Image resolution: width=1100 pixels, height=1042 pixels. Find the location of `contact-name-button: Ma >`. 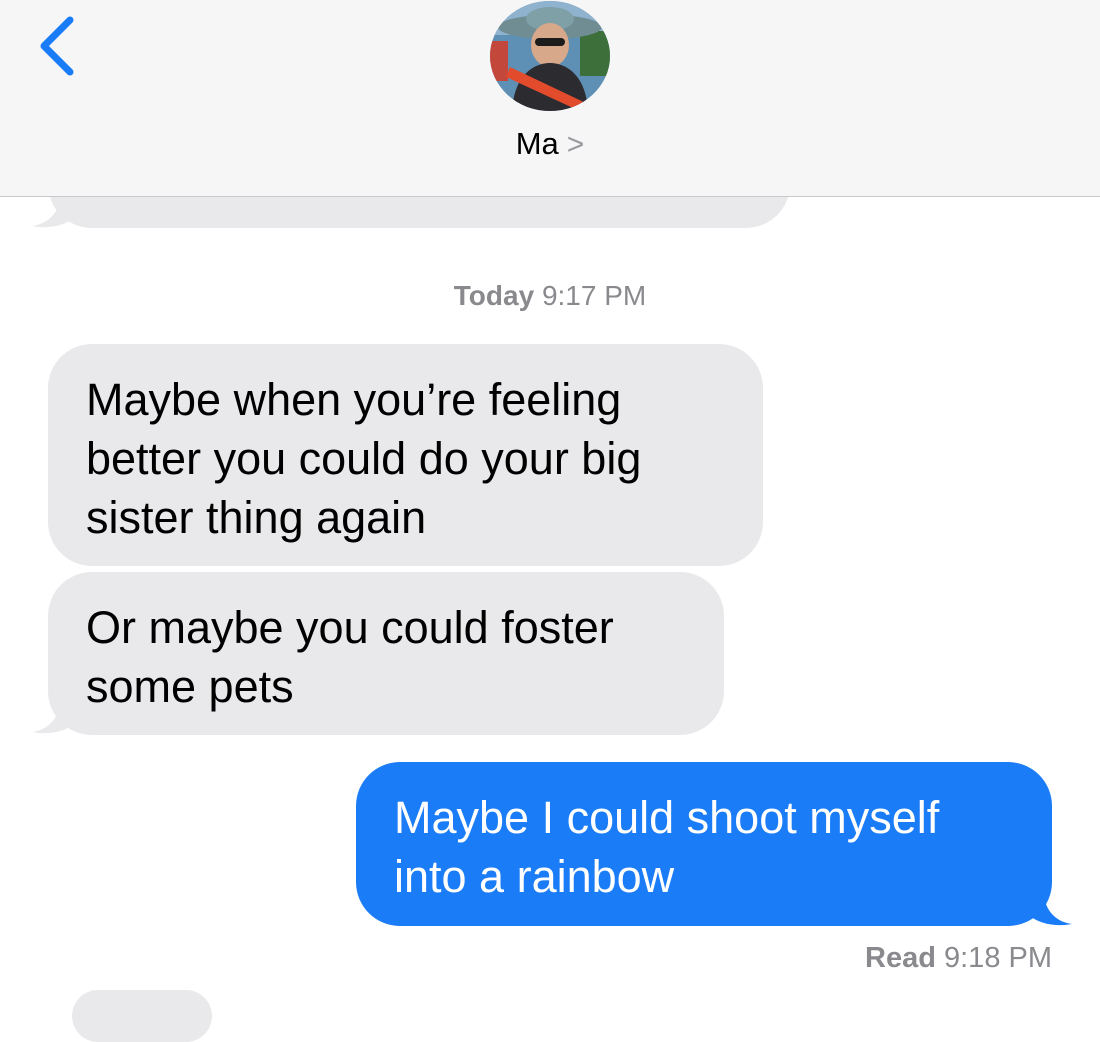

contact-name-button: Ma > is located at coordinates (550, 144).